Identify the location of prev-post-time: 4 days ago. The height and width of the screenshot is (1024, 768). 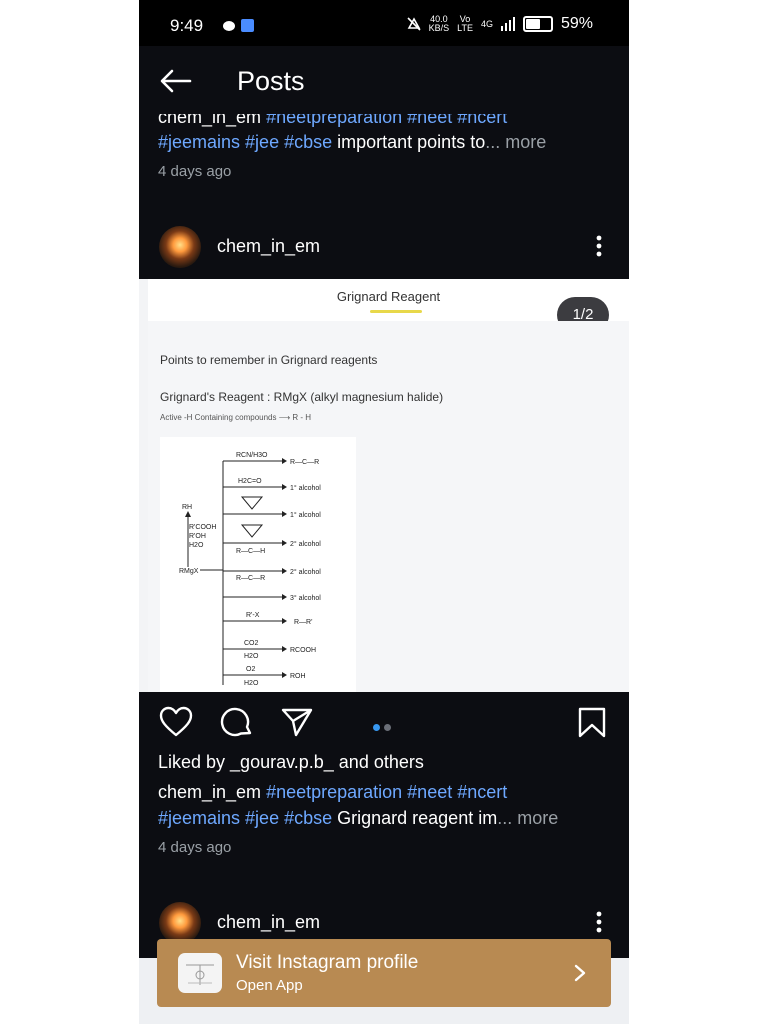
(195, 171).